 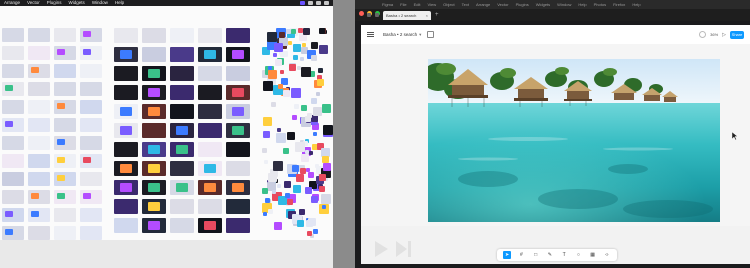 What do you see at coordinates (714, 34) in the screenshot?
I see `zoom-level: 36%` at bounding box center [714, 34].